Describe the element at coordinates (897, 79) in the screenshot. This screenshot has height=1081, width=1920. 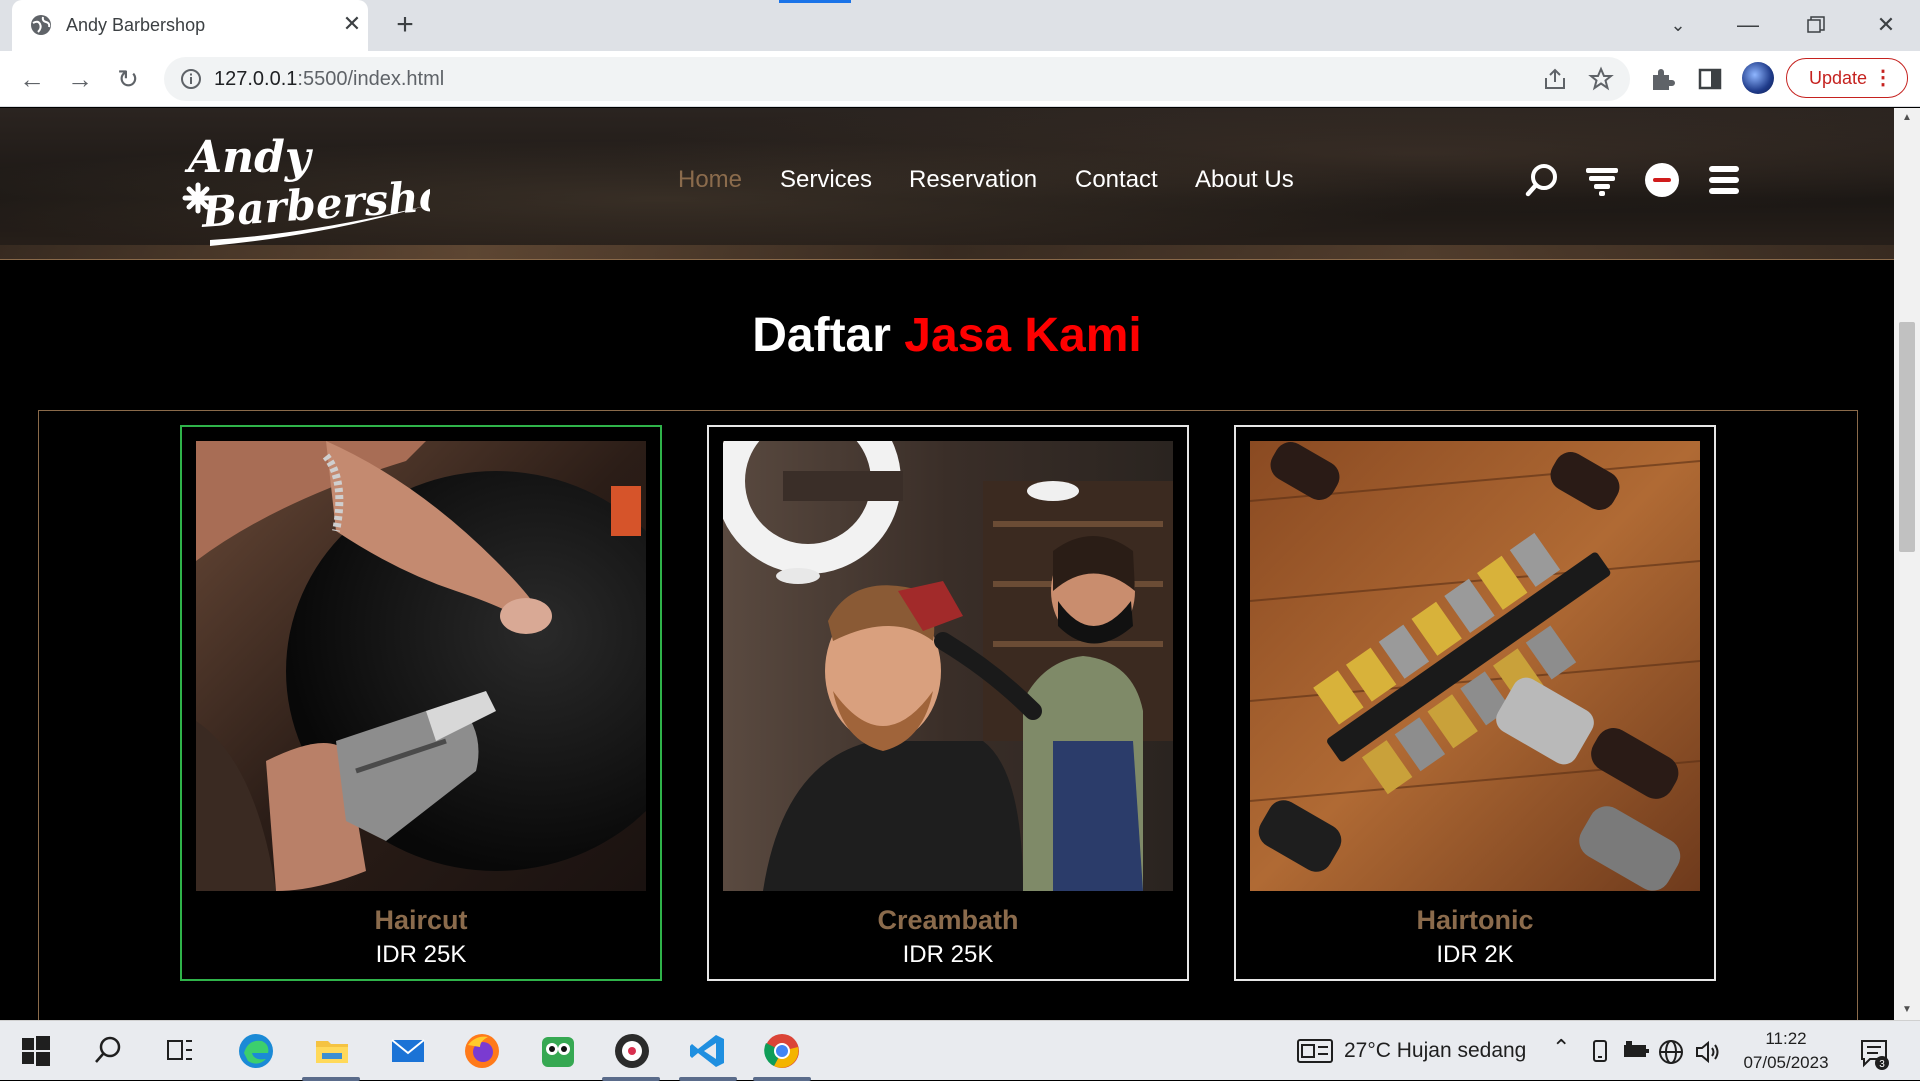
I see `address-bar: 127.0.0.1:5500/index.html` at that location.